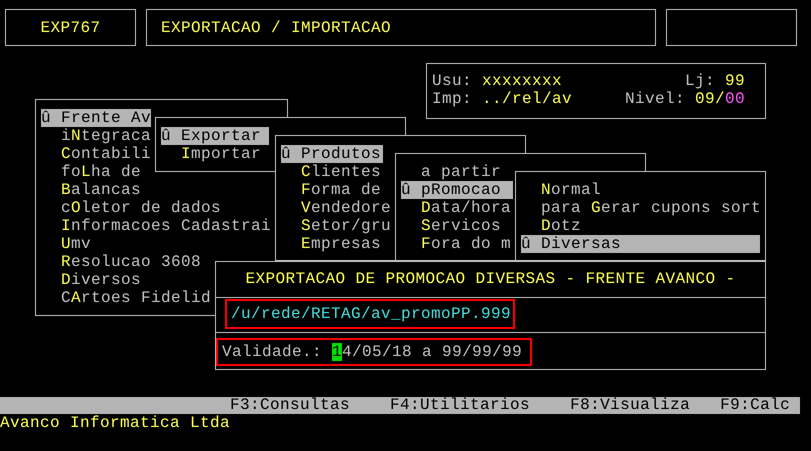 This screenshot has height=451, width=811. Describe the element at coordinates (331, 244) in the screenshot. I see `menu-item: Empresas` at that location.